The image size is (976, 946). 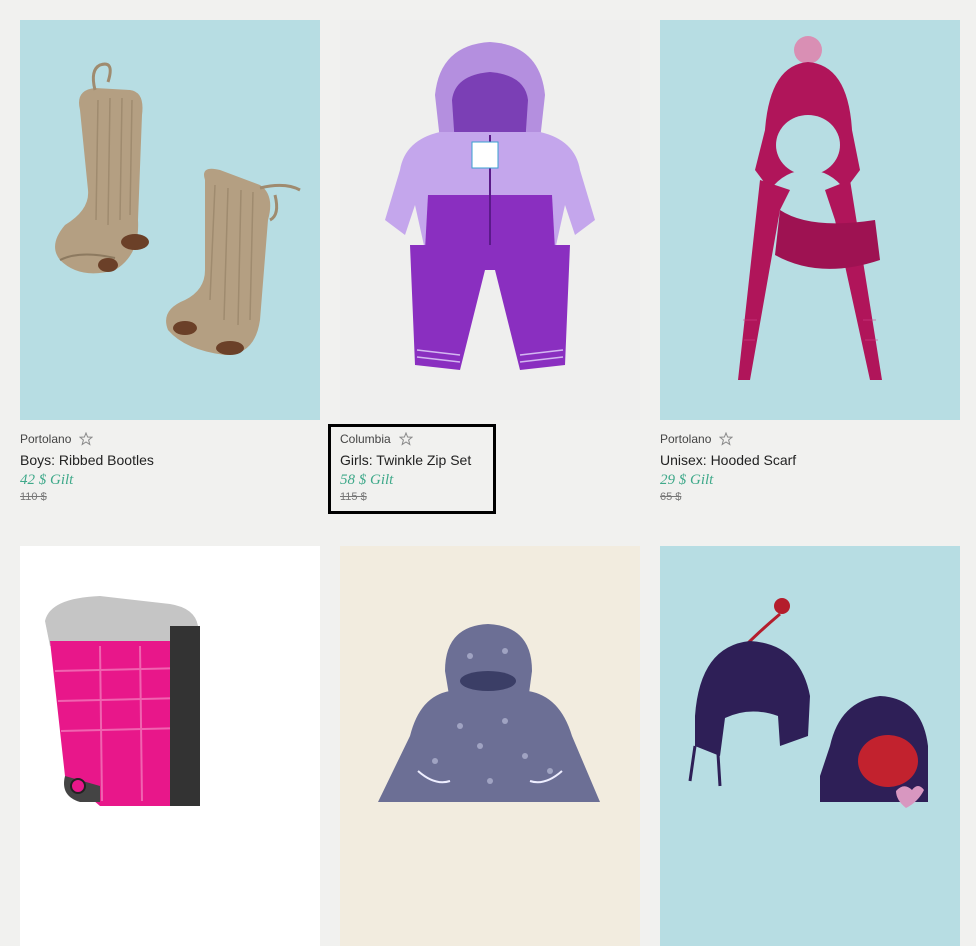 I want to click on product-original-price: 115 $, so click(x=353, y=497).